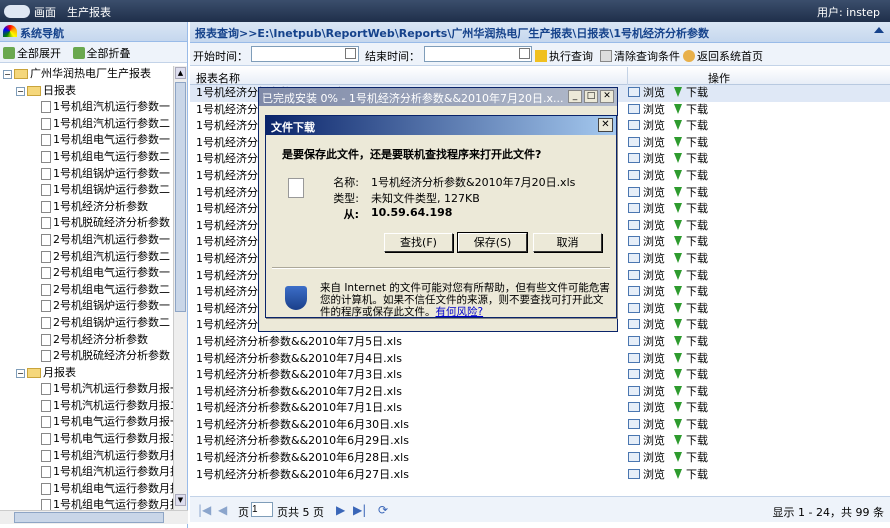 The width and height of the screenshot is (890, 528). Describe the element at coordinates (86, 389) in the screenshot. I see `tree-report-node: 1号机汽机运行参数月报一` at that location.